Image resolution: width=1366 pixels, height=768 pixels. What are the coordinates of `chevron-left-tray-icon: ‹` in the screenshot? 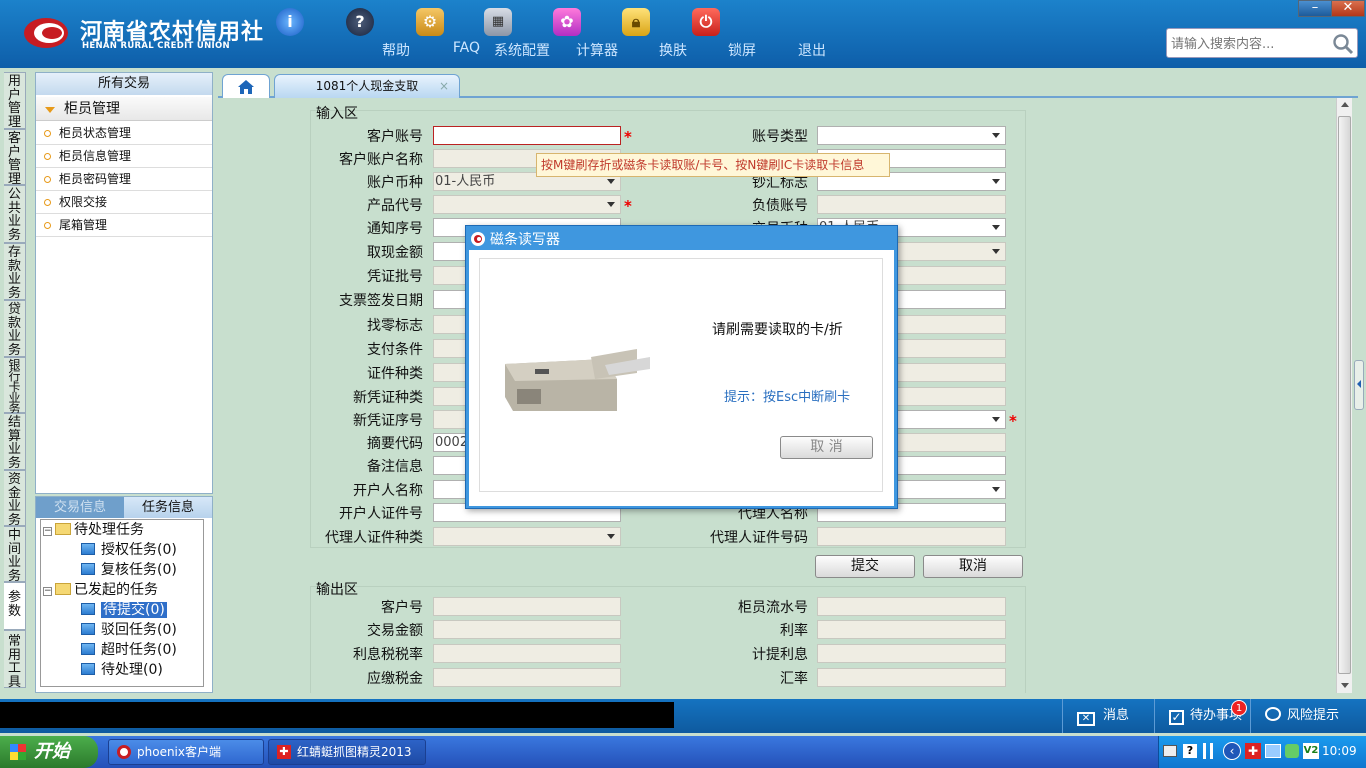 It's located at (1232, 751).